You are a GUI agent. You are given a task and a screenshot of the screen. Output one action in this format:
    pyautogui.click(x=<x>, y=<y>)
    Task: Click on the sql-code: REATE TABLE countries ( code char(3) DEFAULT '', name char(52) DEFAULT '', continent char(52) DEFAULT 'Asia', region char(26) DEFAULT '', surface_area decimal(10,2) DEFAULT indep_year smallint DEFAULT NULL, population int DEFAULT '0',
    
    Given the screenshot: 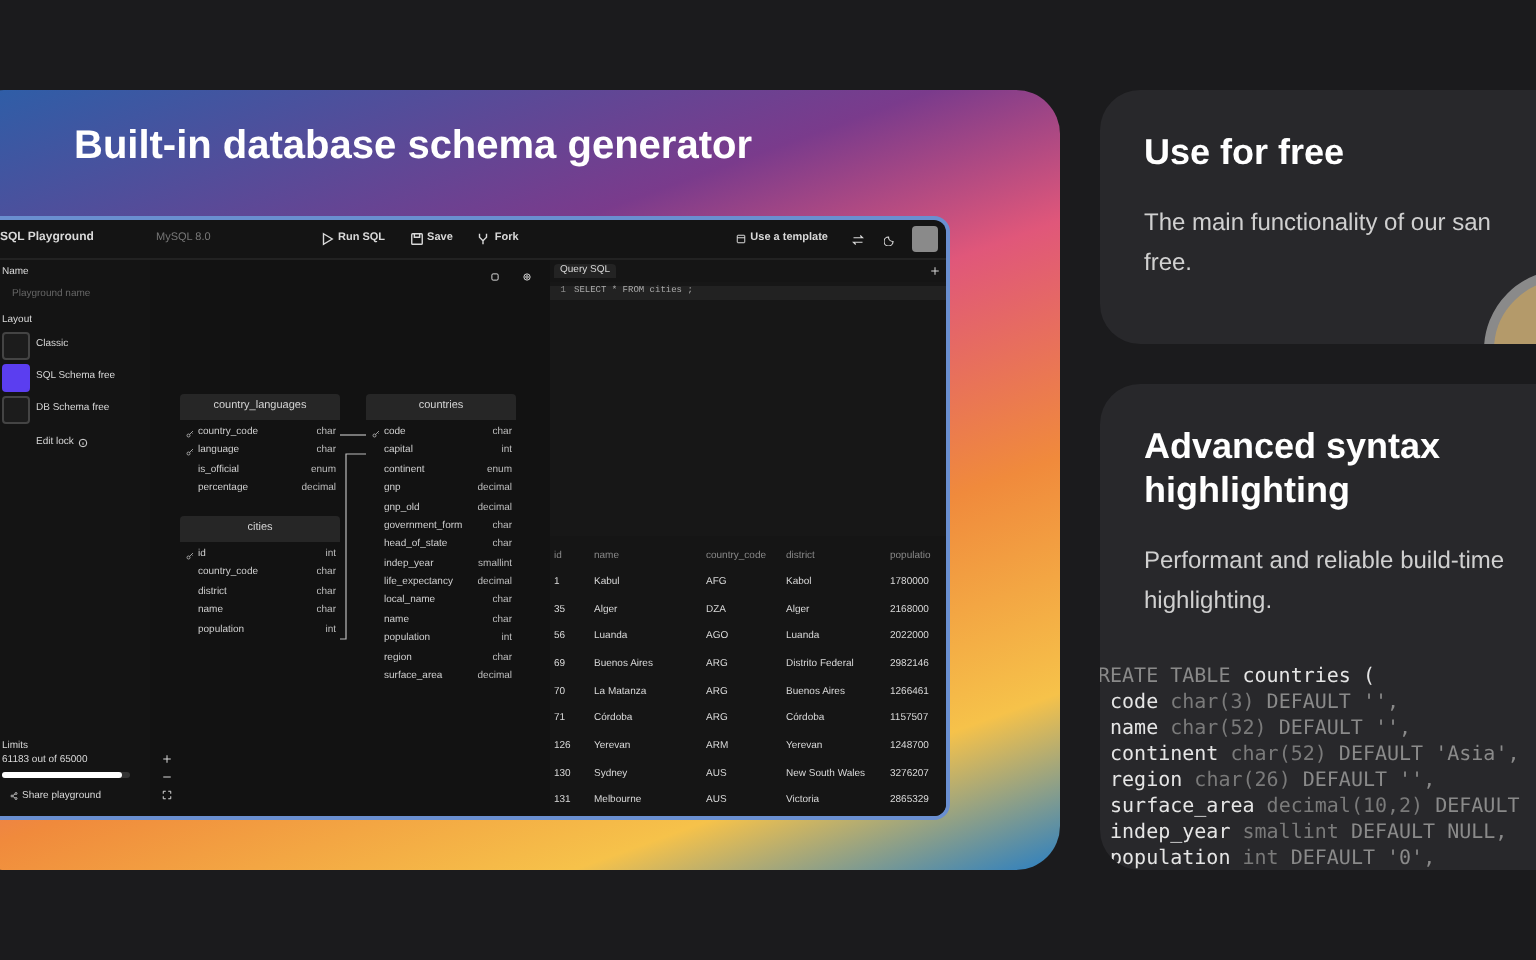 What is the action you would take?
    pyautogui.click(x=1311, y=767)
    